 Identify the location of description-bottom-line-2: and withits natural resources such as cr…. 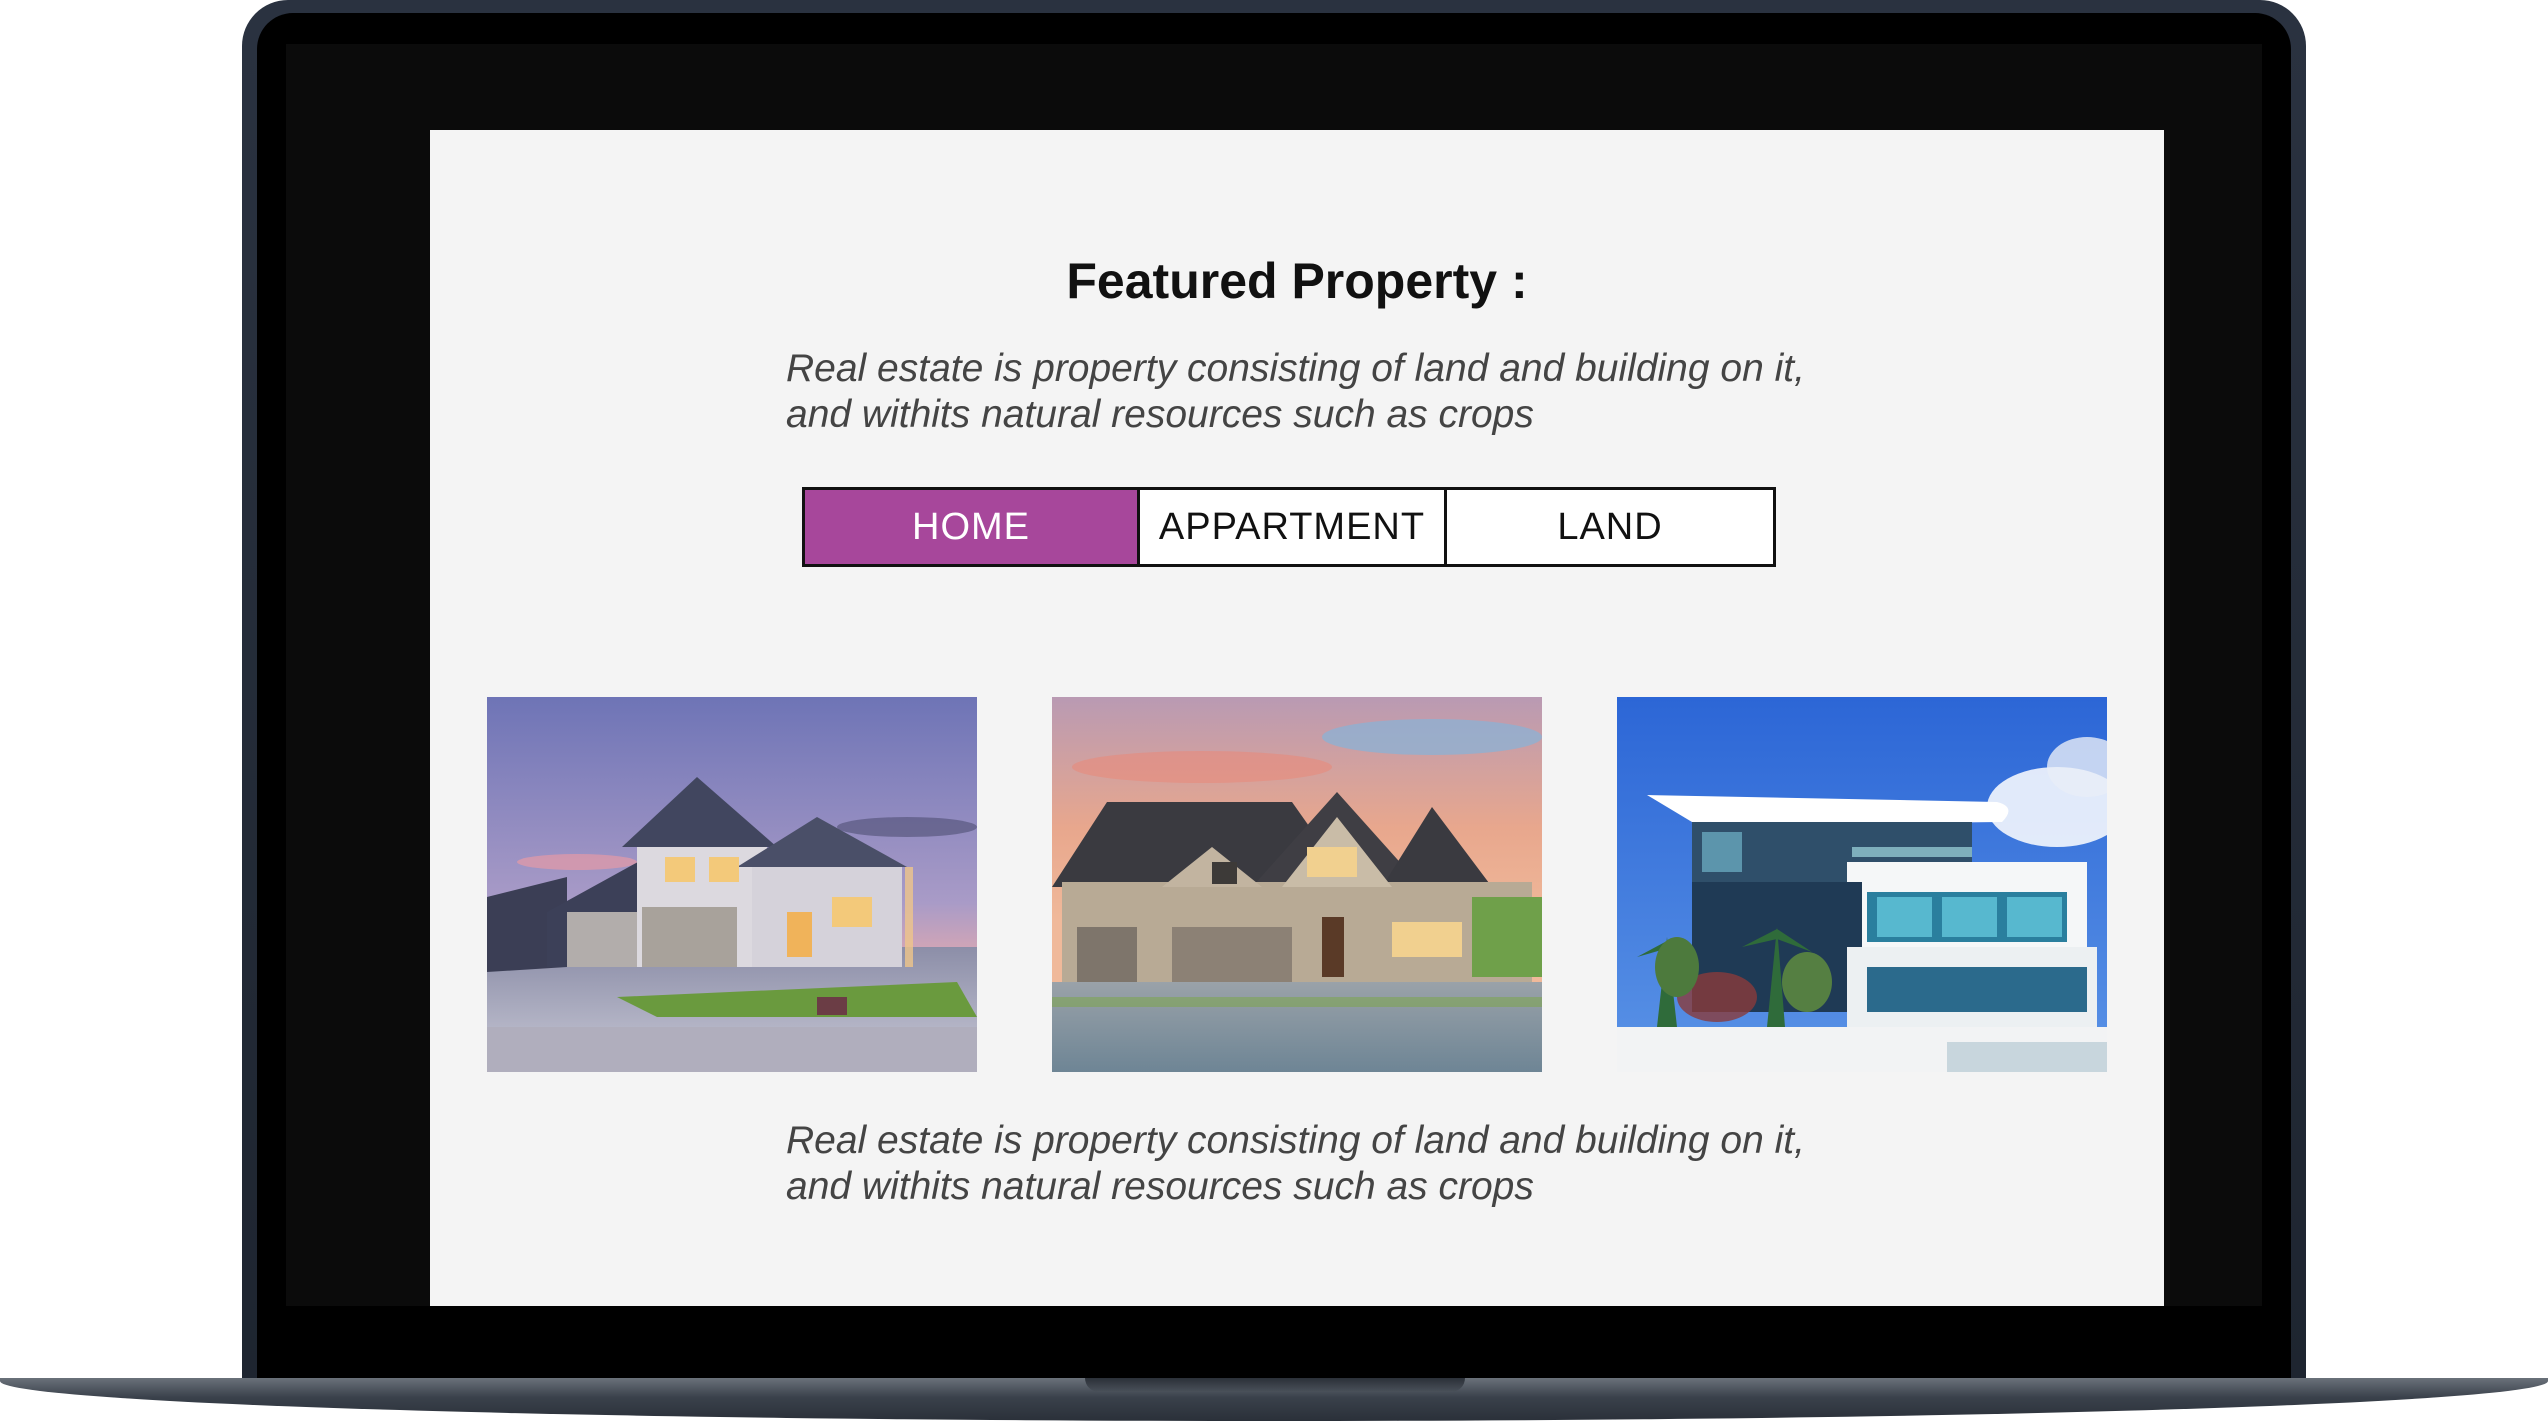
(1160, 1186).